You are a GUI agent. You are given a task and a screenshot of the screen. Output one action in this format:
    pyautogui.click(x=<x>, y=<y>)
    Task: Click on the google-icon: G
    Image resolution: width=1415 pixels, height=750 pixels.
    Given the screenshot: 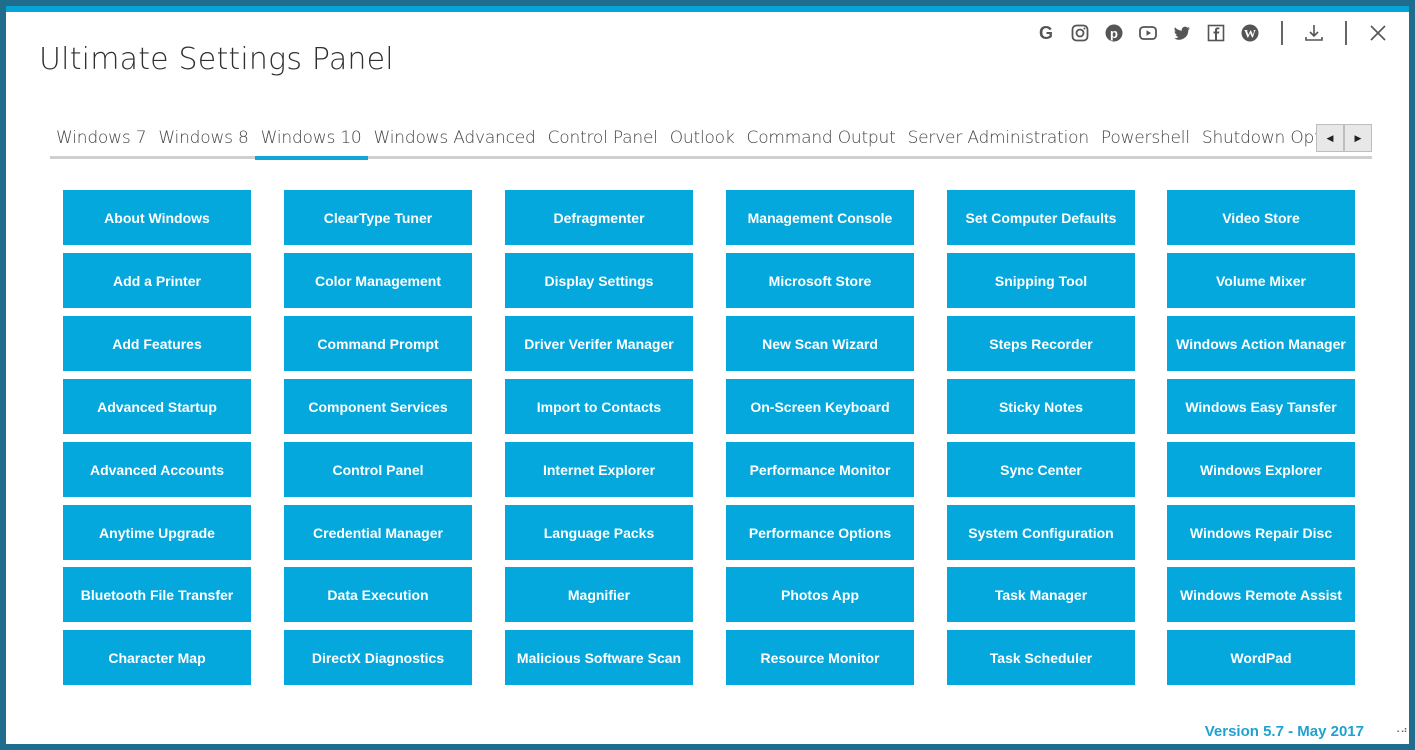 What is the action you would take?
    pyautogui.click(x=1046, y=33)
    